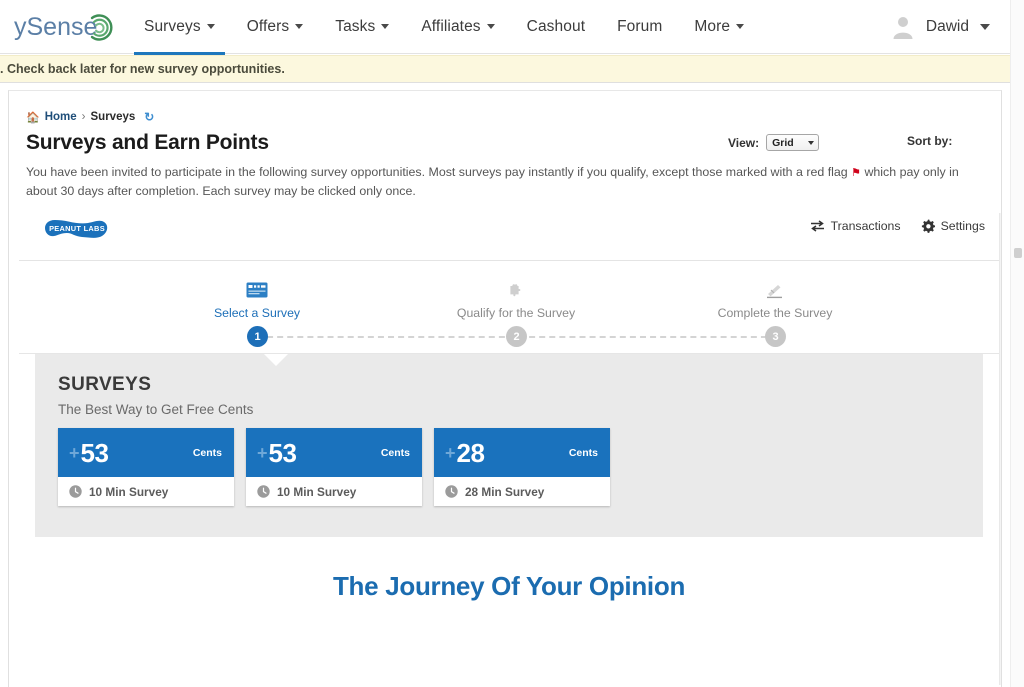 Image resolution: width=1024 pixels, height=687 pixels. What do you see at coordinates (928, 226) in the screenshot?
I see `gear-icon` at bounding box center [928, 226].